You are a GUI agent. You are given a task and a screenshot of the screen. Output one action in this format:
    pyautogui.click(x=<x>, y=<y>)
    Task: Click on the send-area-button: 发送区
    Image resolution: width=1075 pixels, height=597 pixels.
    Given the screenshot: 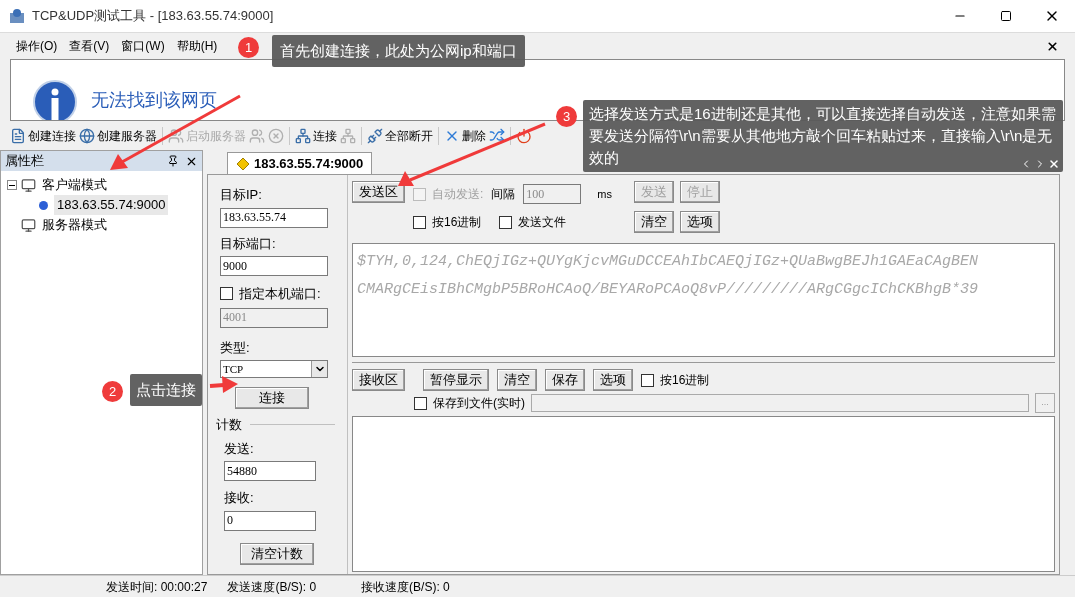 What is the action you would take?
    pyautogui.click(x=378, y=192)
    